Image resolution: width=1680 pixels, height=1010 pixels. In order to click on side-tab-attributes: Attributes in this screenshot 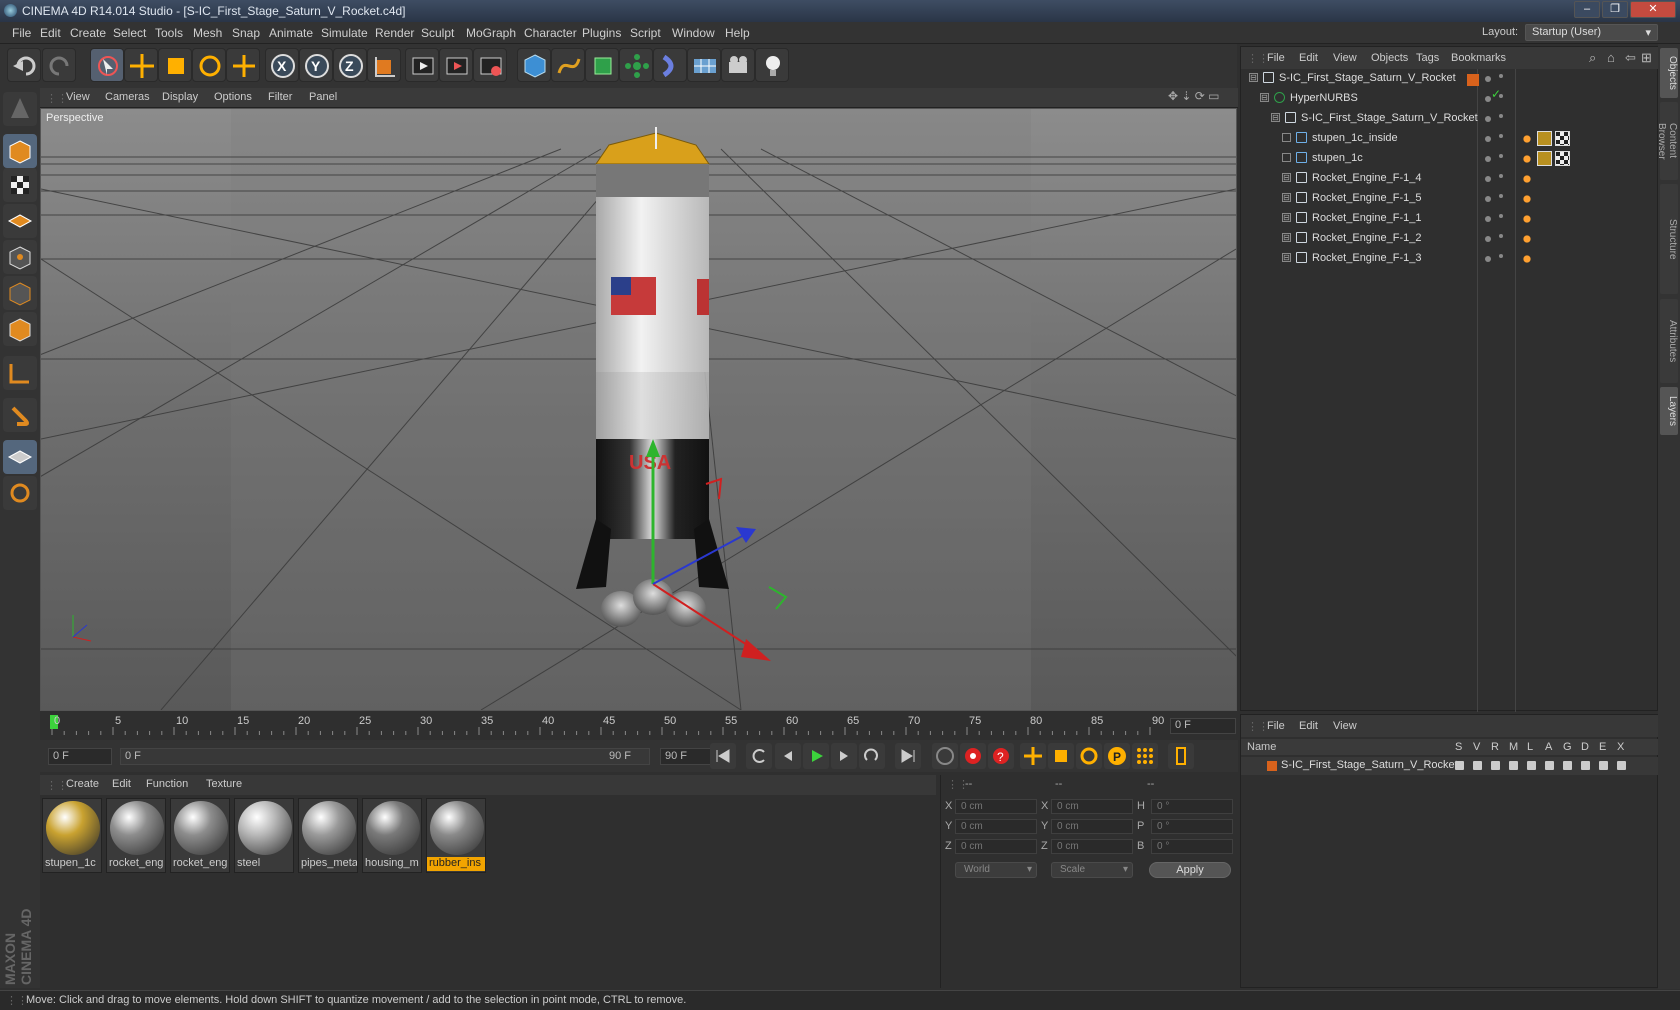, I will do `click(1669, 341)`.